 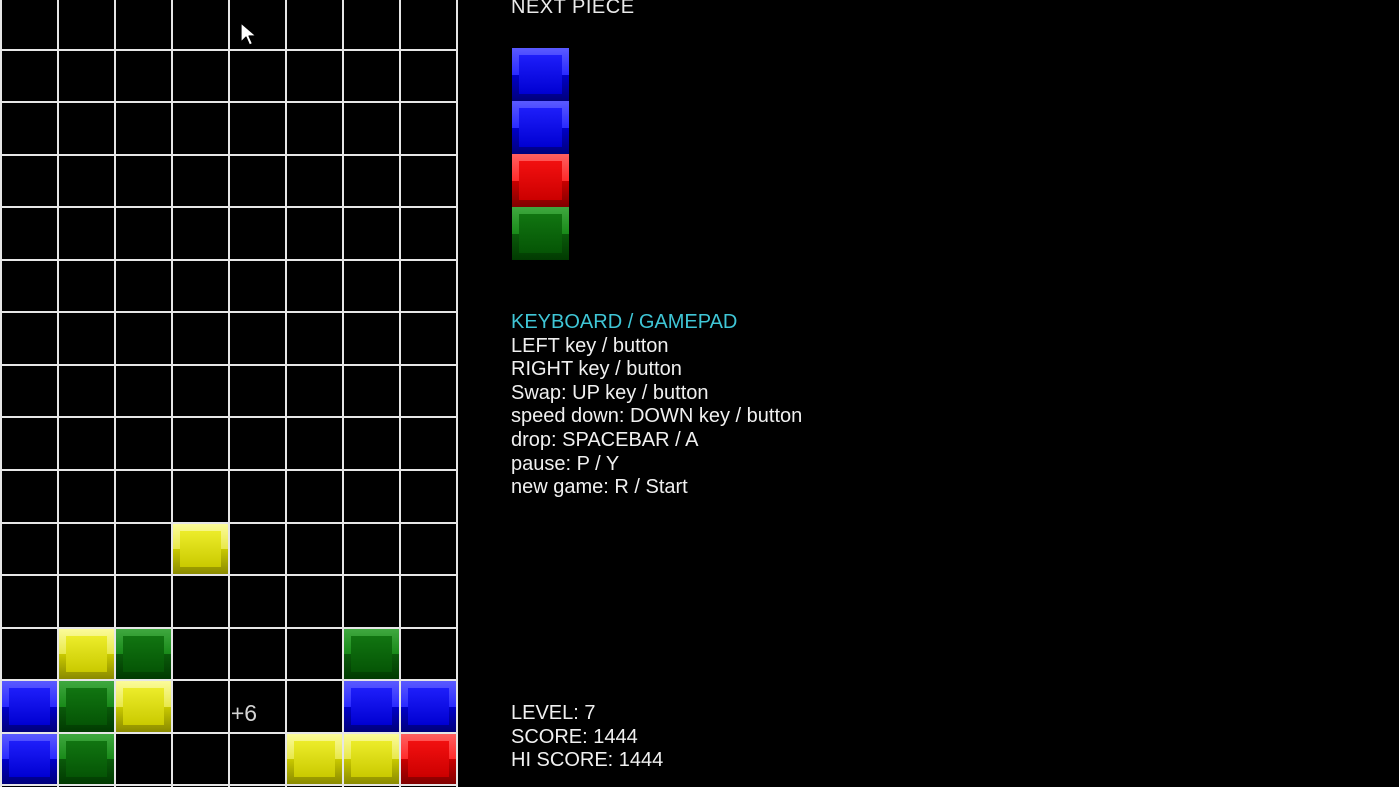 I want to click on control-line-speed-down: speed down: DOWN key / button, so click(x=657, y=416).